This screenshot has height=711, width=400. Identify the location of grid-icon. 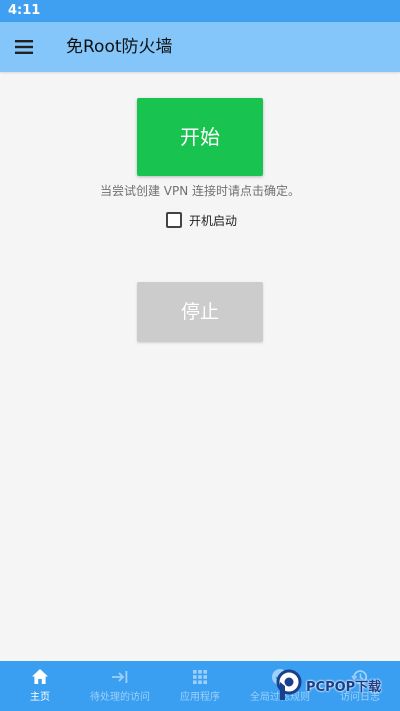
(200, 677).